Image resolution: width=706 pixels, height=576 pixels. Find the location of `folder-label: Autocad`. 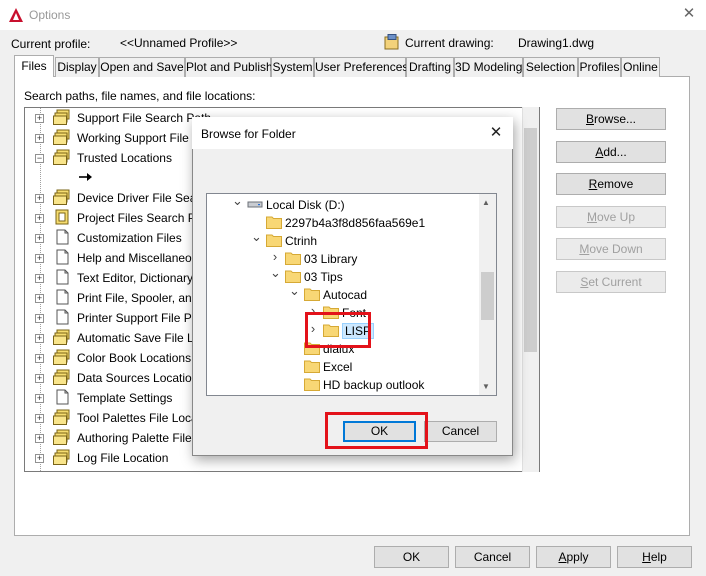

folder-label: Autocad is located at coordinates (345, 295).